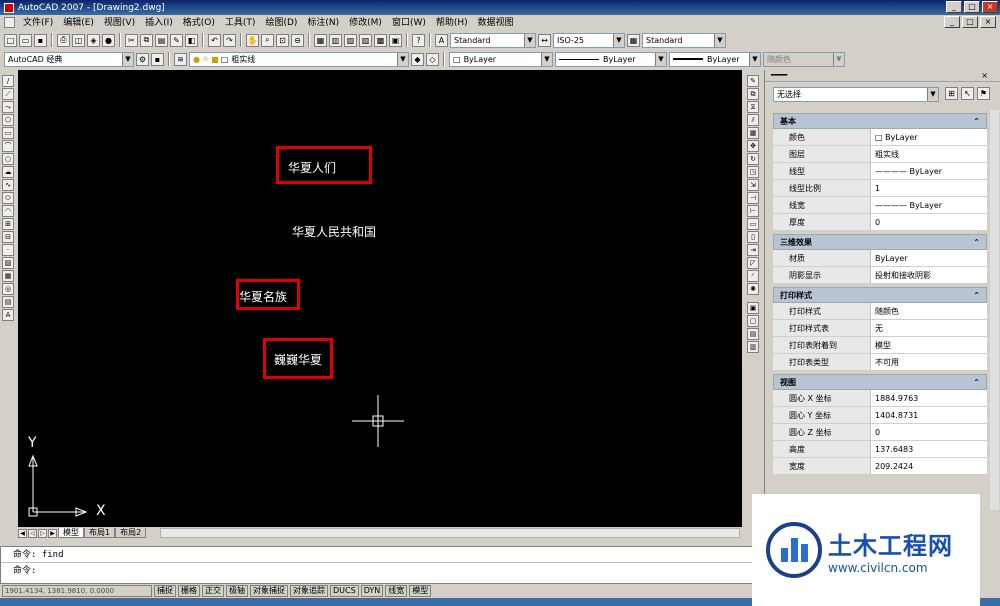  Describe the element at coordinates (78, 40) in the screenshot. I see `preview-icon: ◫` at that location.